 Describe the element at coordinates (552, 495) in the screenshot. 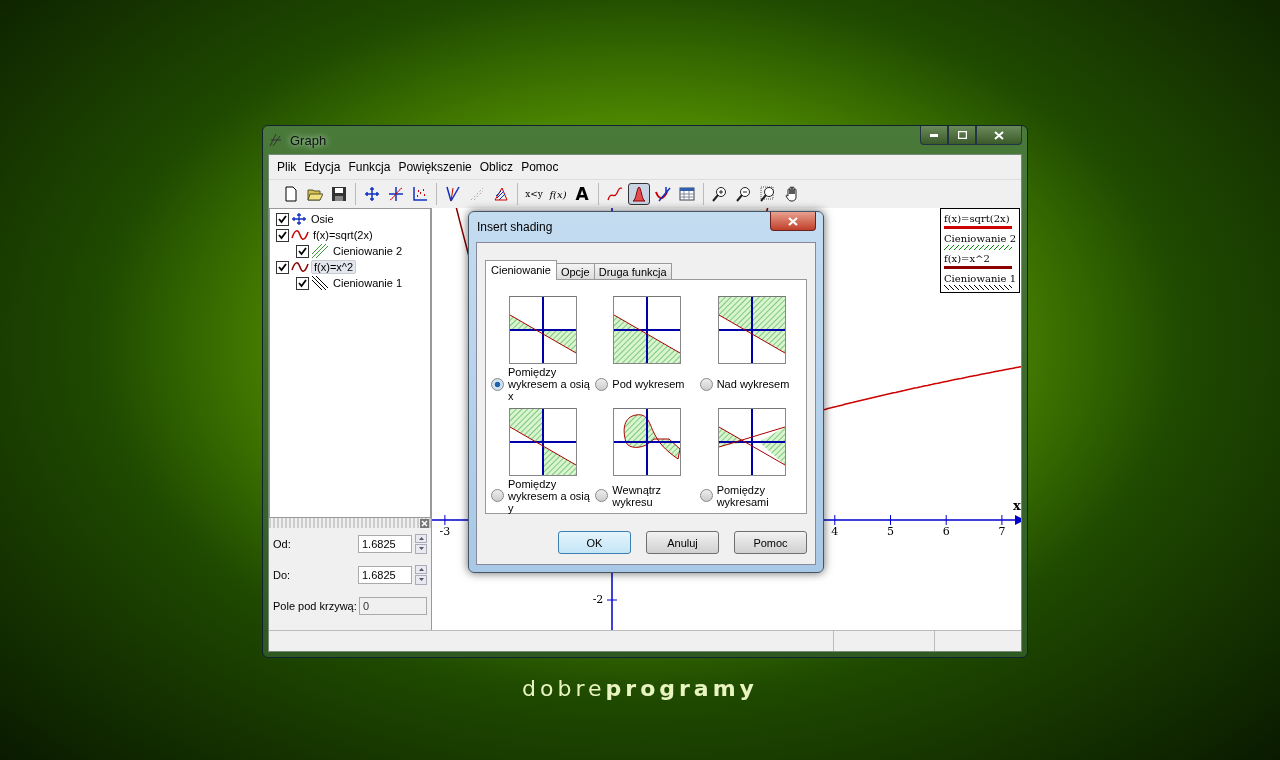

I see `option-label: Pomiędzy wykresem a osią y` at that location.